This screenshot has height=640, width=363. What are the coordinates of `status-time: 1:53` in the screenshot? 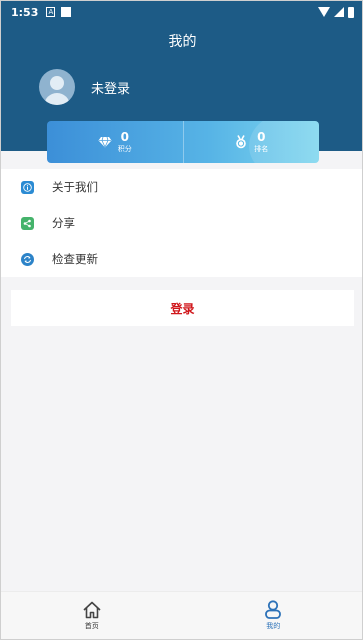 It's located at (25, 12).